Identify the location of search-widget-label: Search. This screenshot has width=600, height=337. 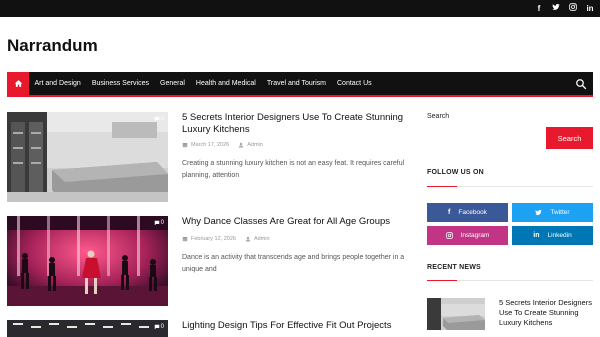
(438, 116).